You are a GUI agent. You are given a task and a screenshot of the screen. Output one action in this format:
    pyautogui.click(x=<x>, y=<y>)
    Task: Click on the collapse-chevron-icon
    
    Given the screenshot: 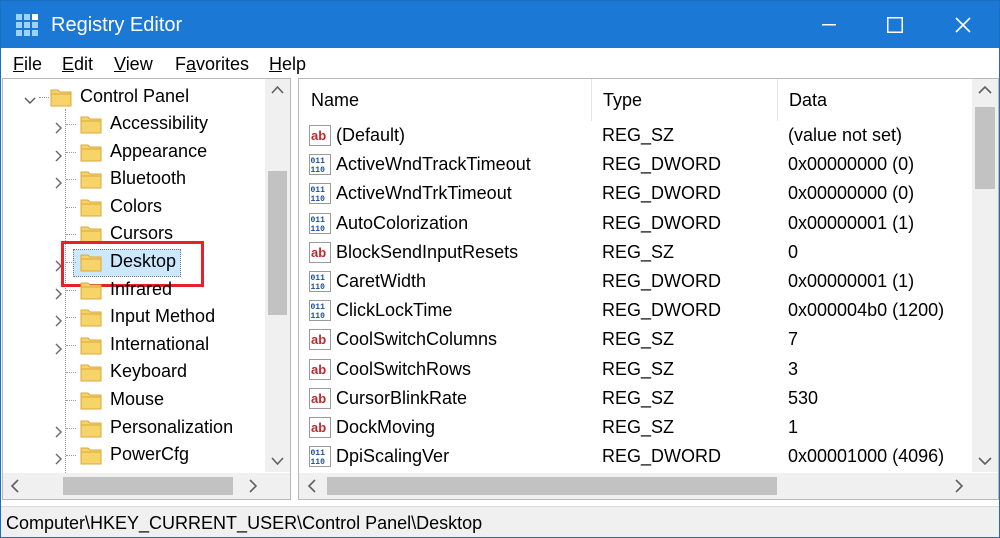 What is the action you would take?
    pyautogui.click(x=30, y=96)
    